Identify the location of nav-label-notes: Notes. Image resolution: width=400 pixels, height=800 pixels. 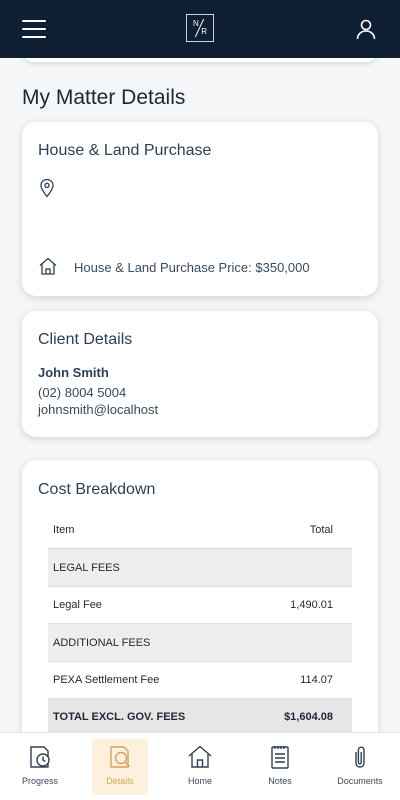
(280, 781).